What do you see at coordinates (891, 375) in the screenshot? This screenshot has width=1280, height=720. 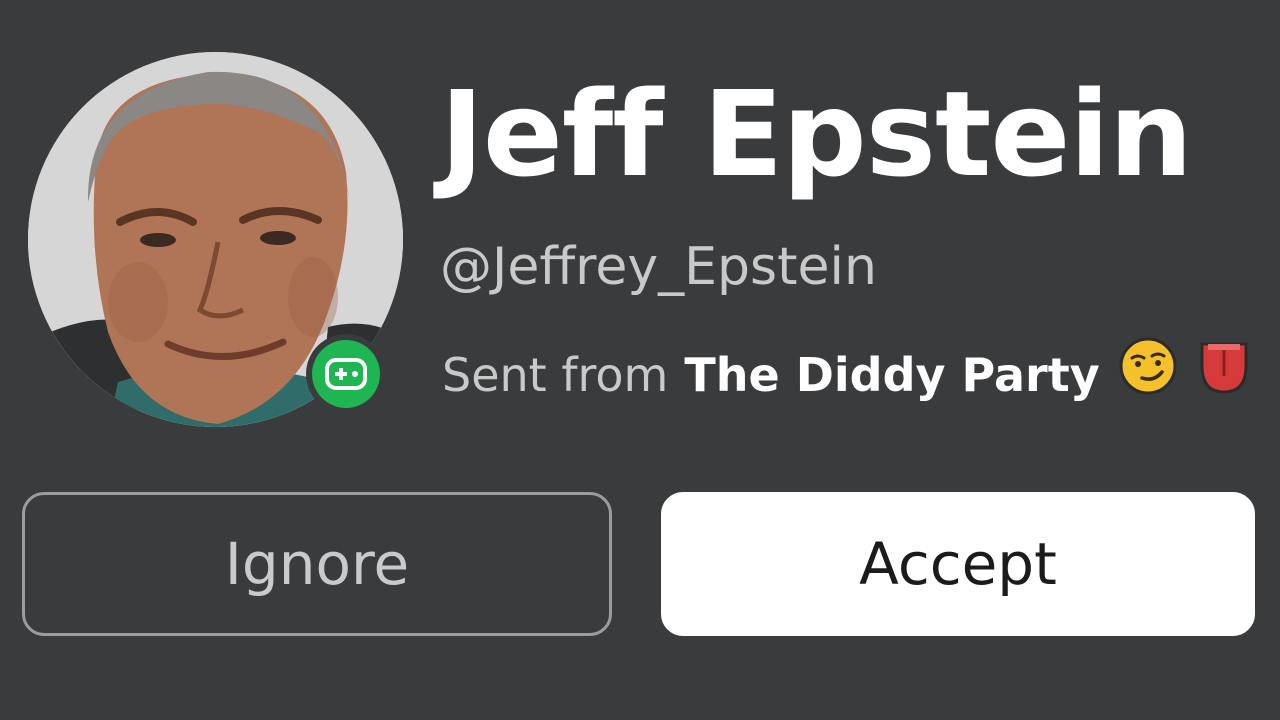 I see `sent-from-place: The Diddy Party` at bounding box center [891, 375].